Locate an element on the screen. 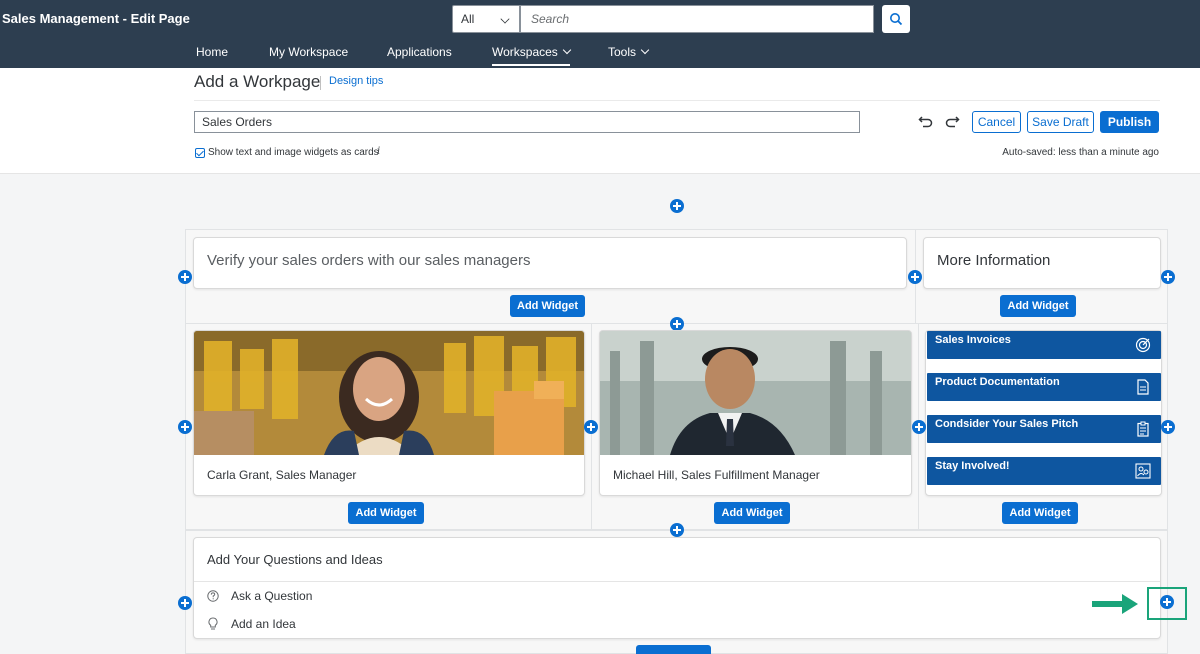  image-widget-card: Carla Grant, Sales Manager is located at coordinates (389, 413).